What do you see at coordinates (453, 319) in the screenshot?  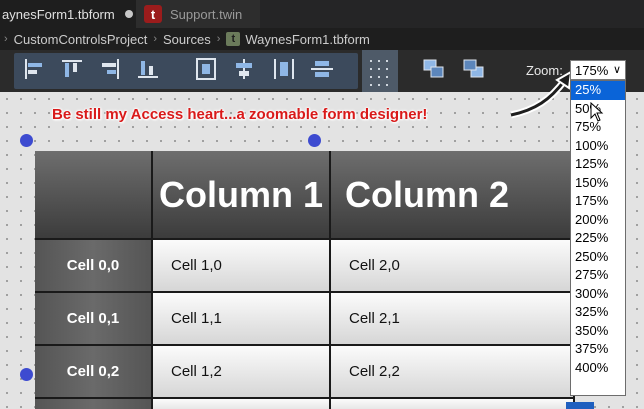 I see `grid-cell: Cell 2,1` at bounding box center [453, 319].